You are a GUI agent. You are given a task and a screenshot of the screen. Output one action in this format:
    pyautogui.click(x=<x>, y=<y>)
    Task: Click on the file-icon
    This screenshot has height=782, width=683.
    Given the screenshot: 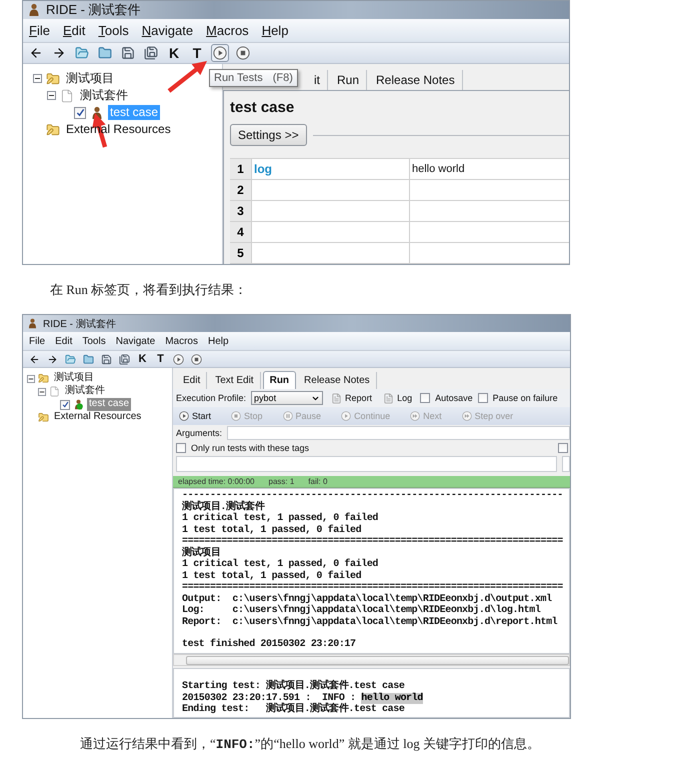 What is the action you would take?
    pyautogui.click(x=54, y=391)
    